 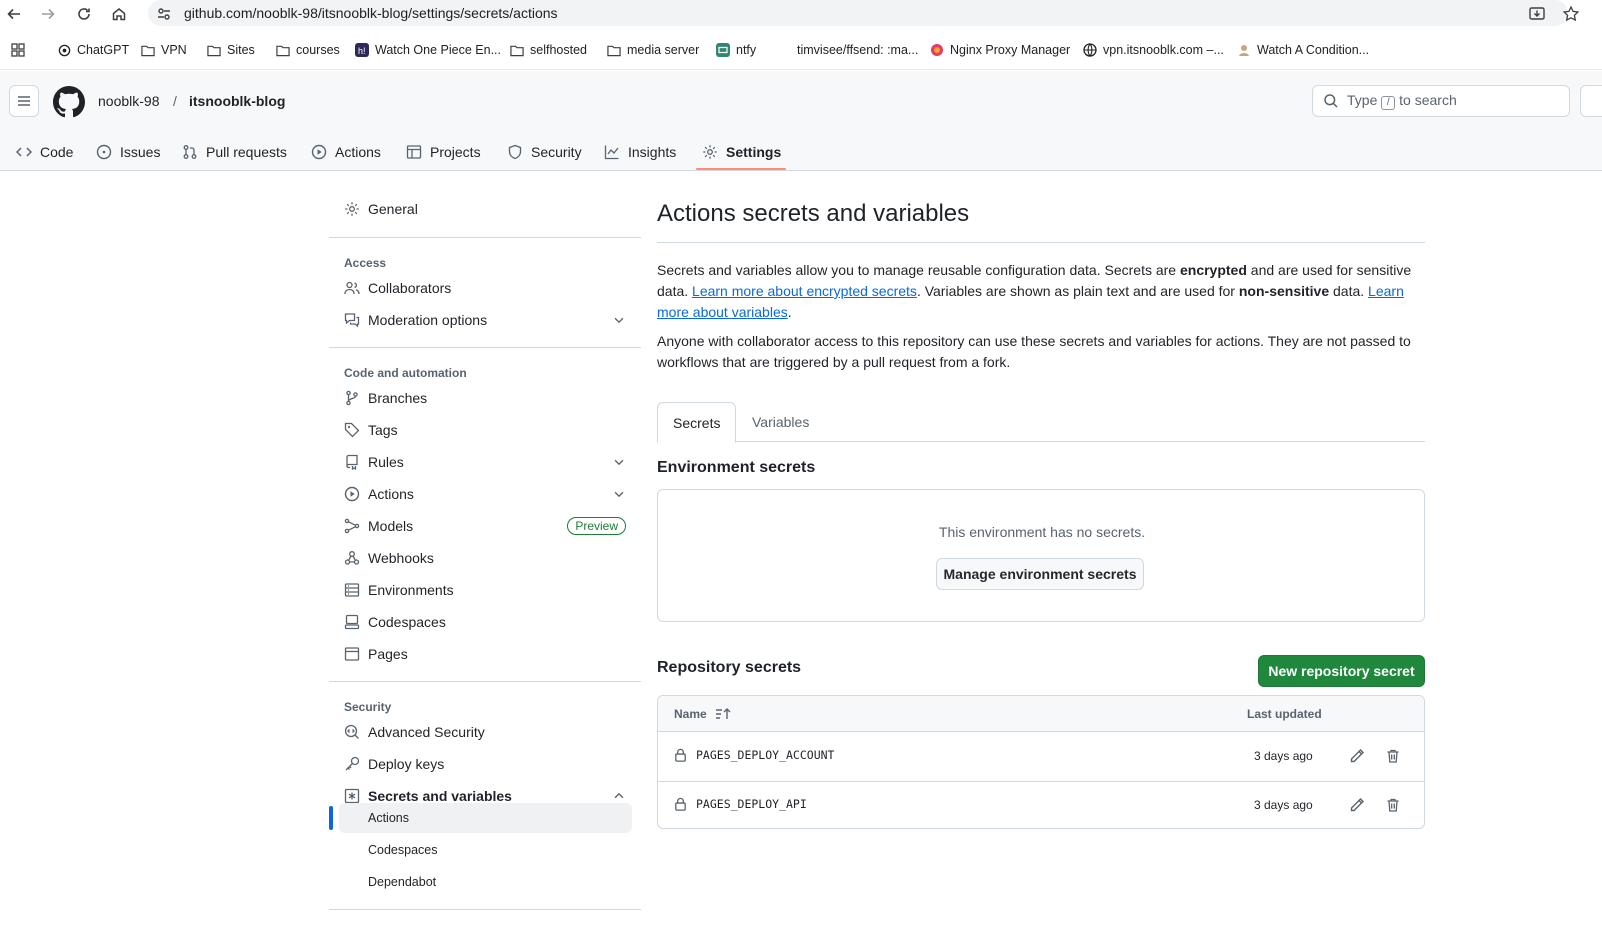 I want to click on search-input: Type / to search, so click(x=1441, y=101).